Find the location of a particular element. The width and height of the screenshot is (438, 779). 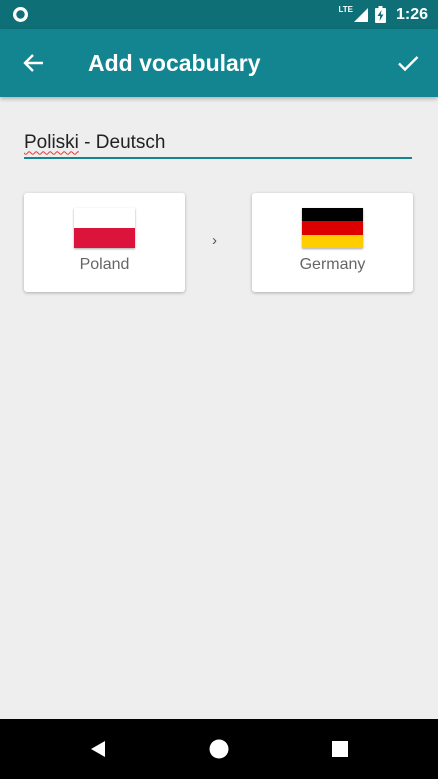

nav-back-button is located at coordinates (98, 749).